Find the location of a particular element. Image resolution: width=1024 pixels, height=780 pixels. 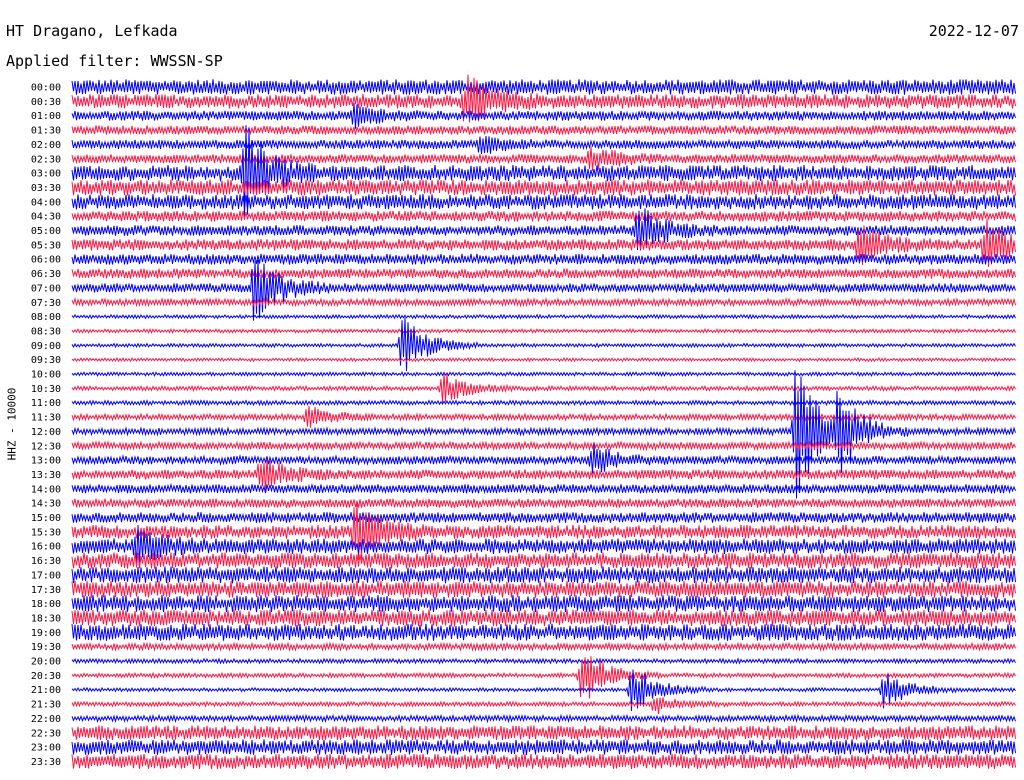

time-label: 08:00 is located at coordinates (46, 317).